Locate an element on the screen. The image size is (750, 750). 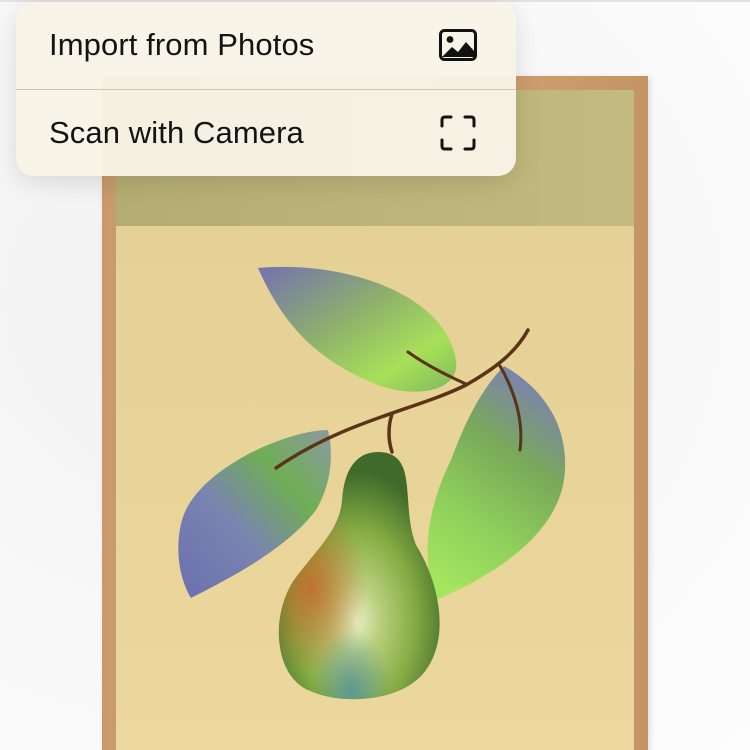
photo-icon is located at coordinates (458, 45).